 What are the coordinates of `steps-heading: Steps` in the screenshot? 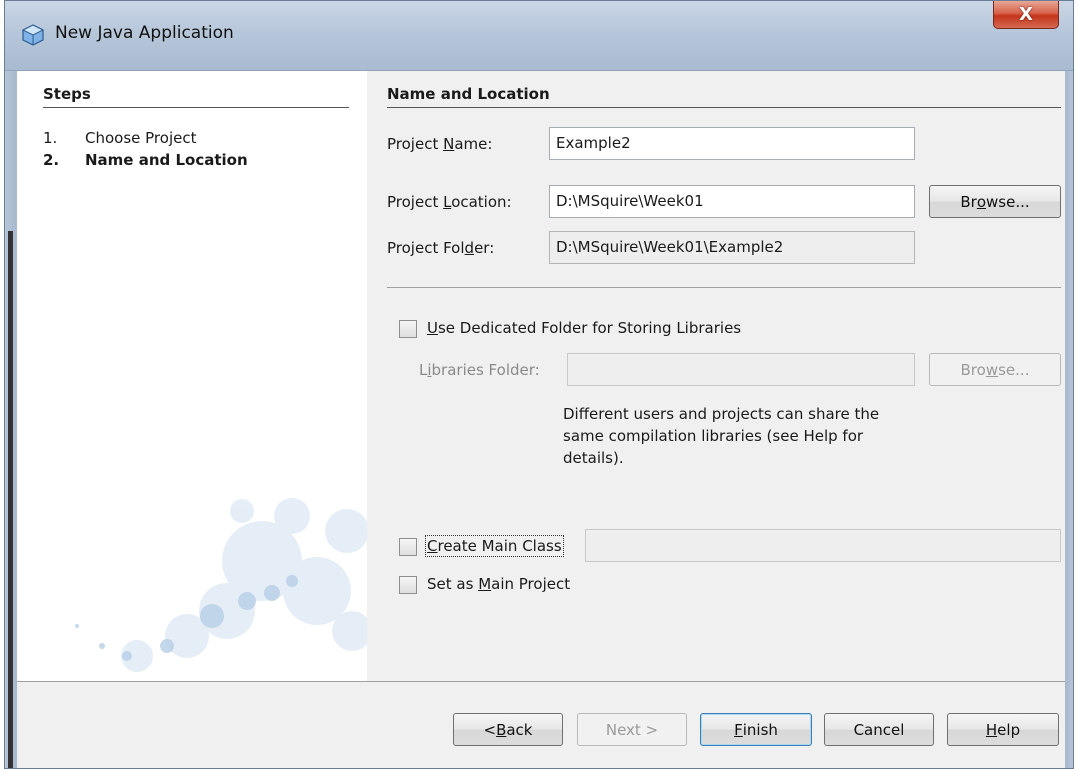 It's located at (196, 96).